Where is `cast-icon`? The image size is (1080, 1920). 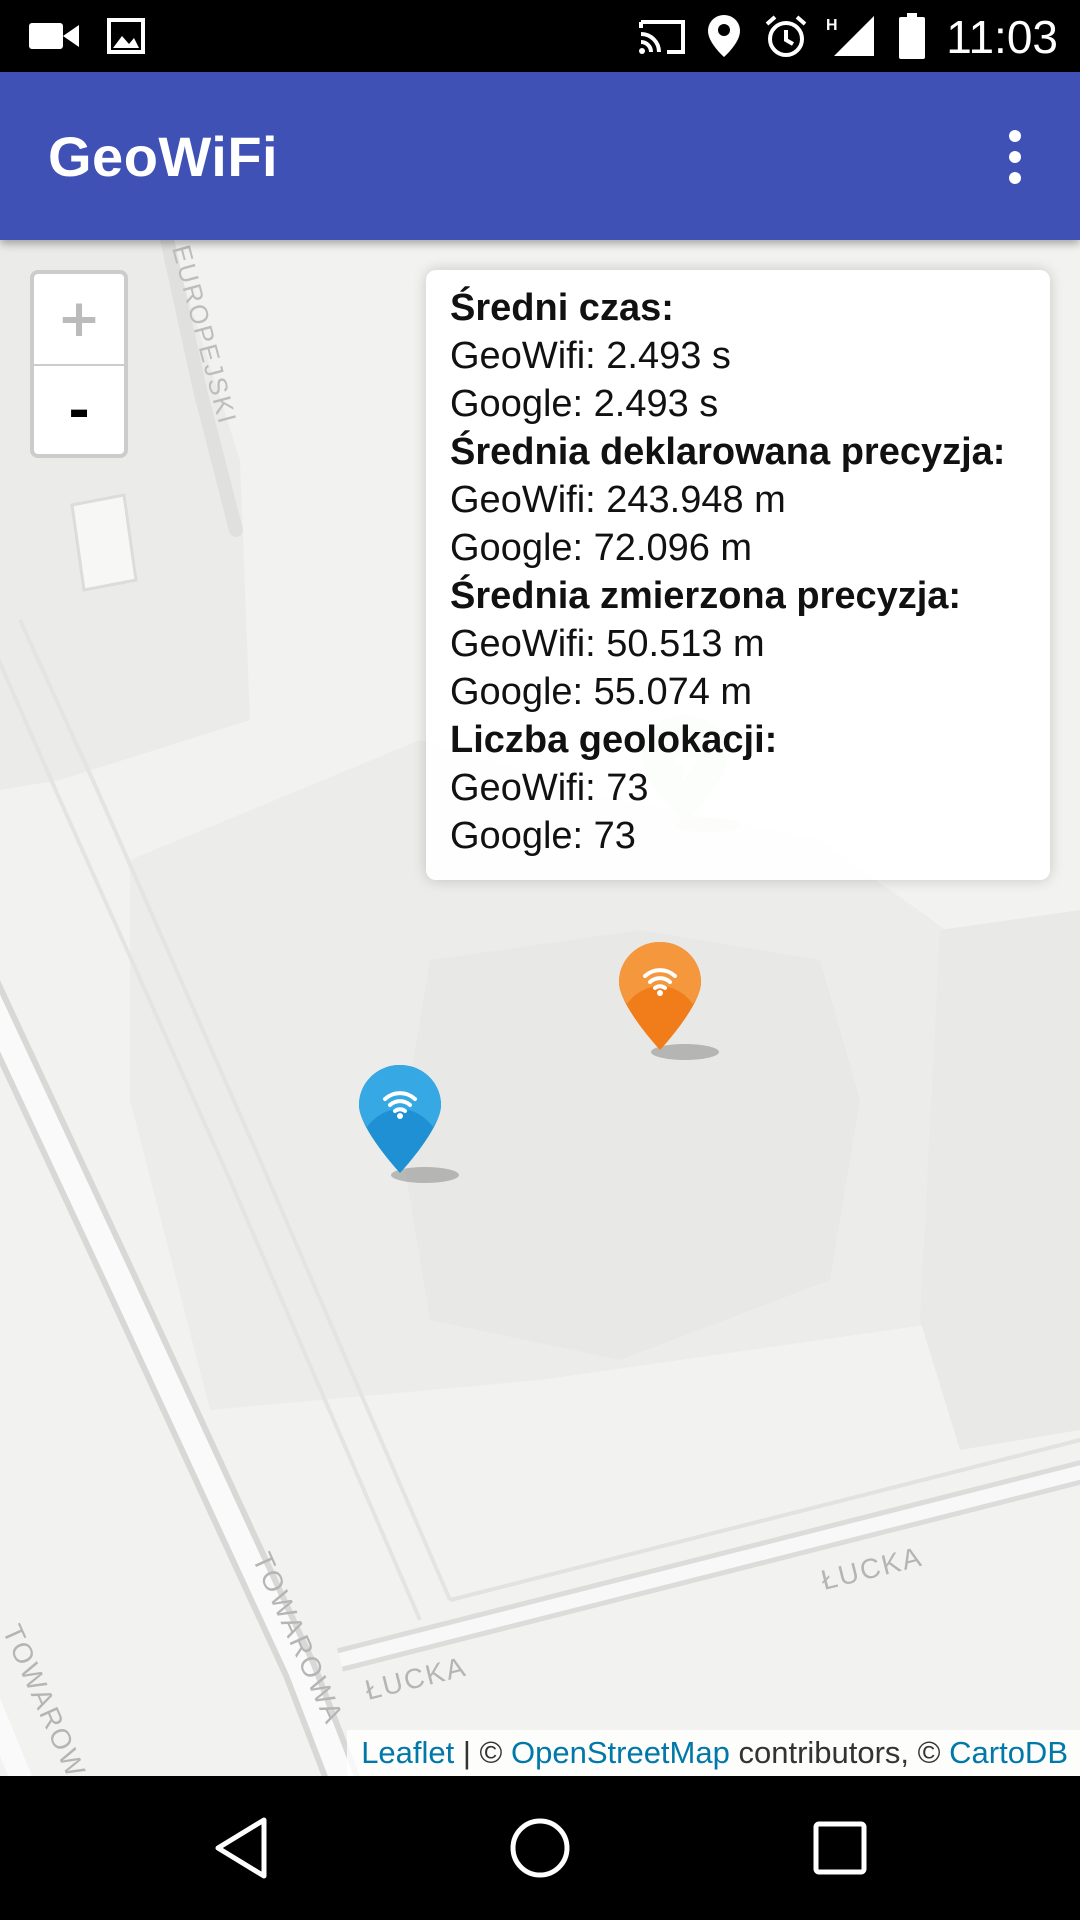
cast-icon is located at coordinates (662, 36).